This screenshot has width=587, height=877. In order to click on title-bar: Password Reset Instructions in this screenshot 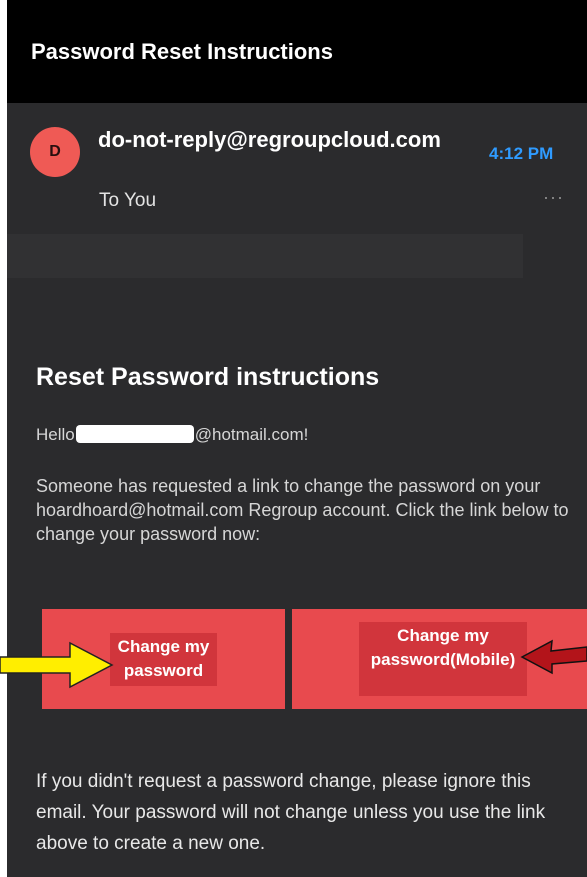, I will do `click(297, 51)`.